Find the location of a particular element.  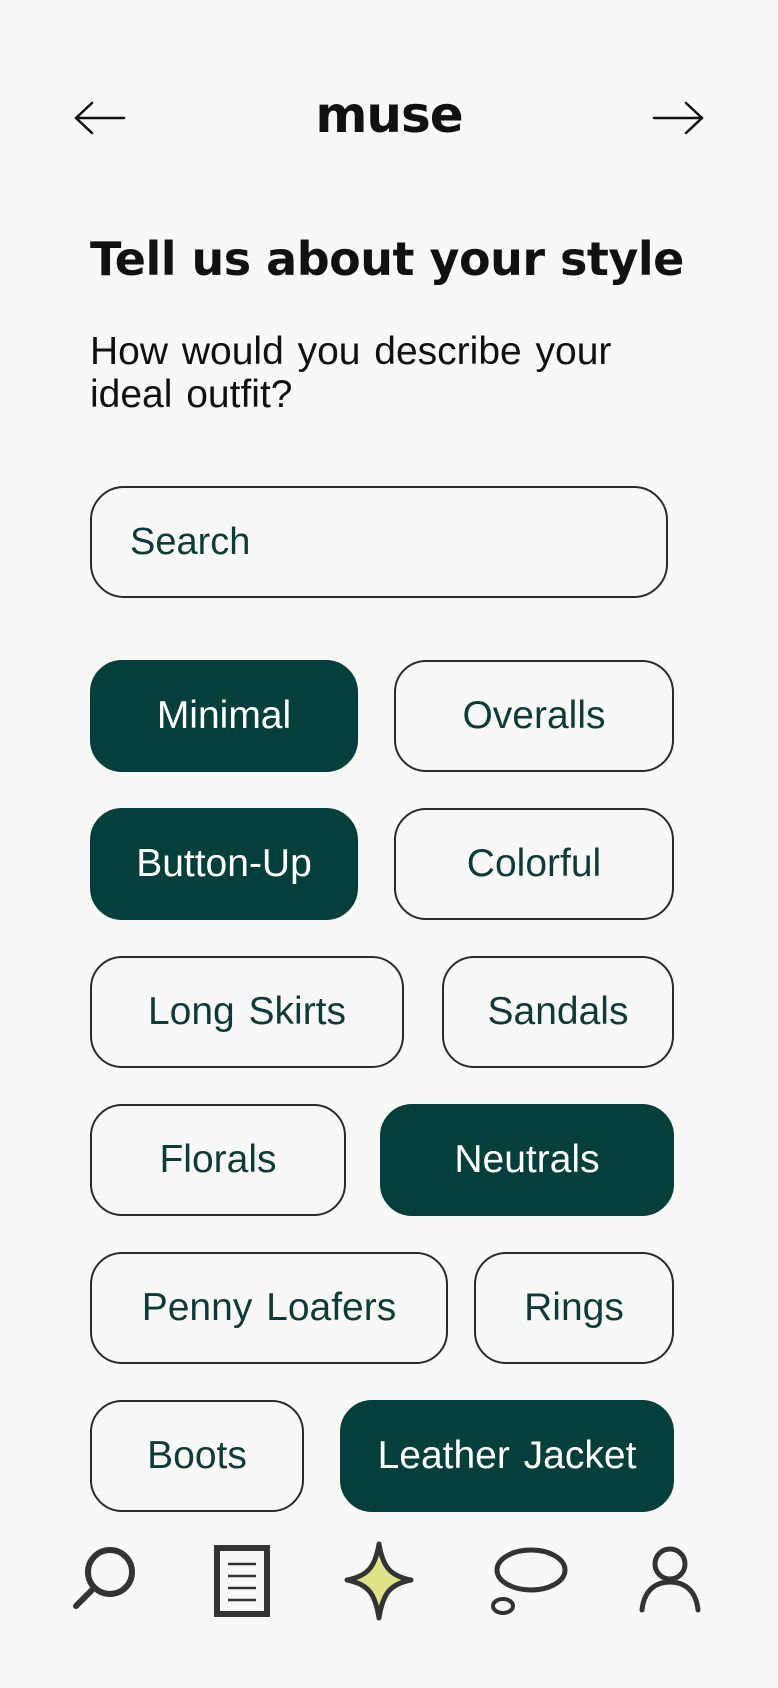

nav-sparkle is located at coordinates (379, 1580).